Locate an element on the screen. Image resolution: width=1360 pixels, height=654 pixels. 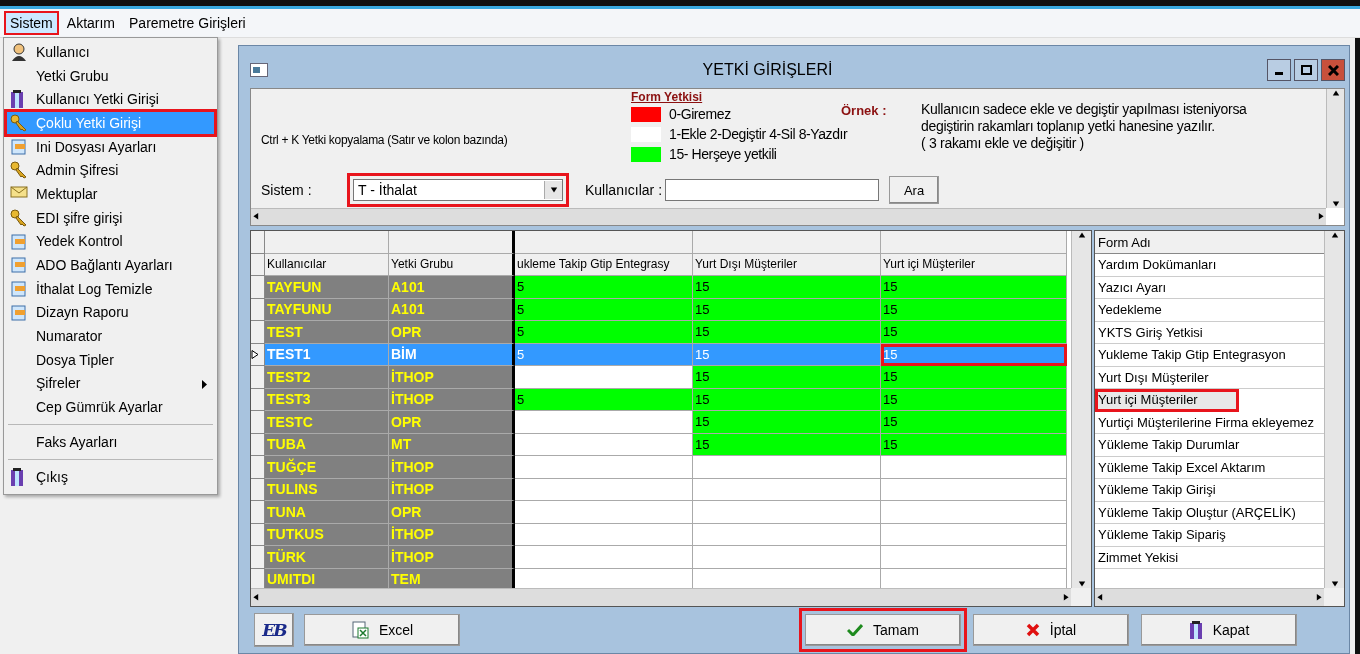
menu-item: Admin Şifresi is located at coordinates (110, 170).